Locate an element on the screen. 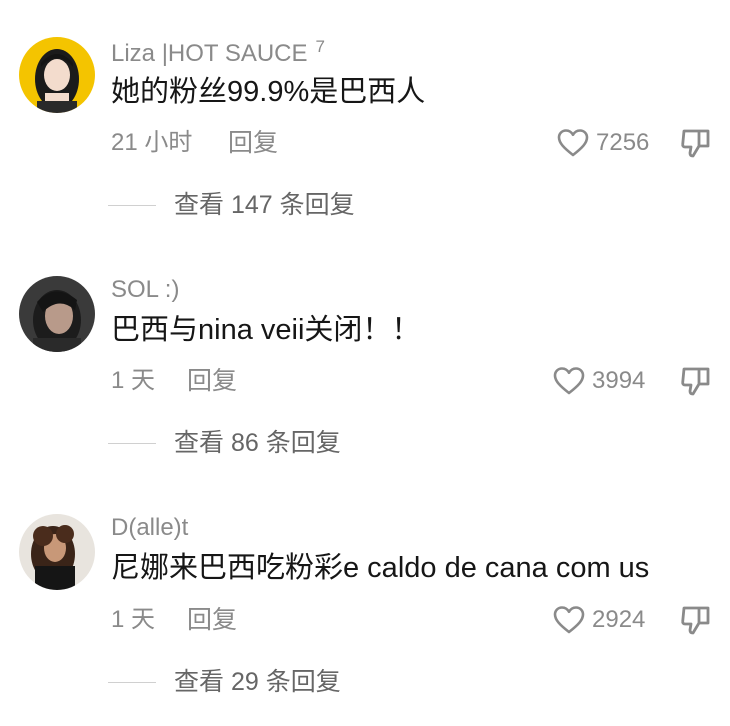 This screenshot has width=730, height=726. like-count: 2924 is located at coordinates (619, 619).